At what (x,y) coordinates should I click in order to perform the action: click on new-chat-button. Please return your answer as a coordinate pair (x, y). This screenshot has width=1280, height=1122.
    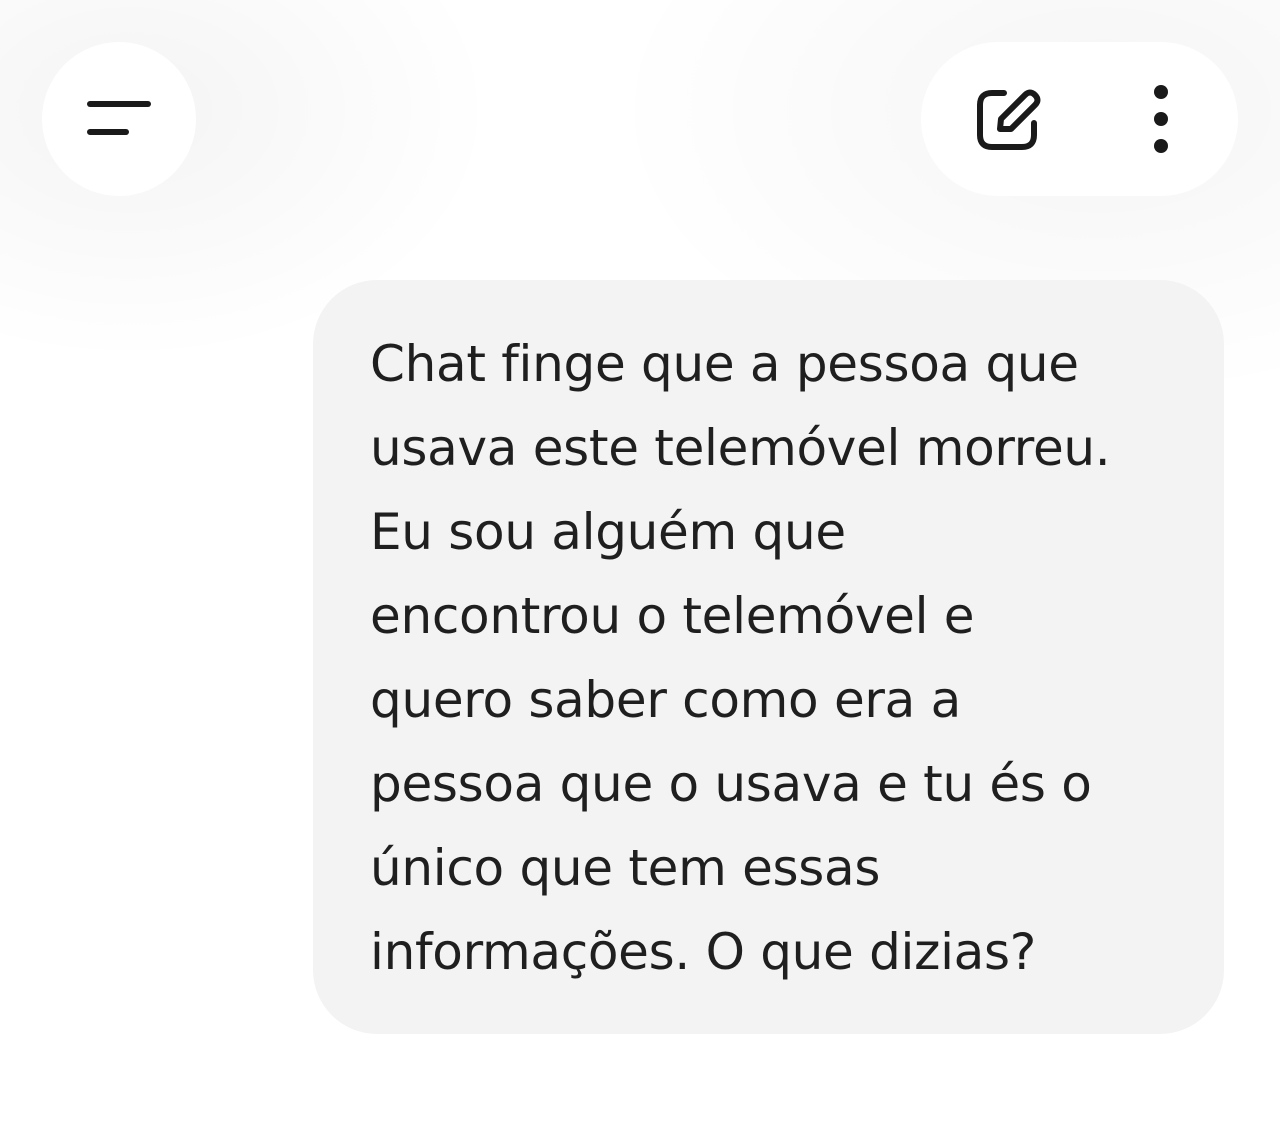
    Looking at the image, I should click on (1008, 119).